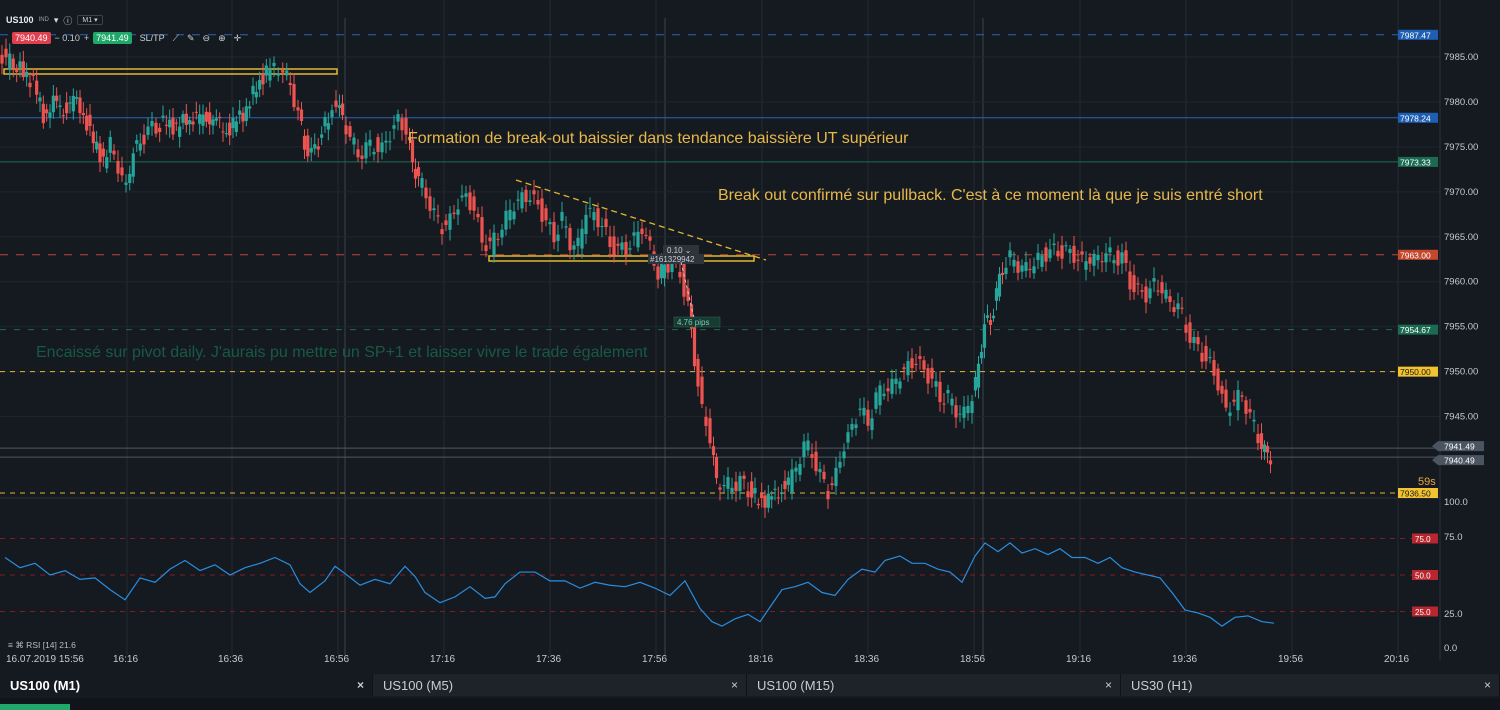  Describe the element at coordinates (1461, 417) in the screenshot. I see `price-tick-label: 7945.00` at that location.